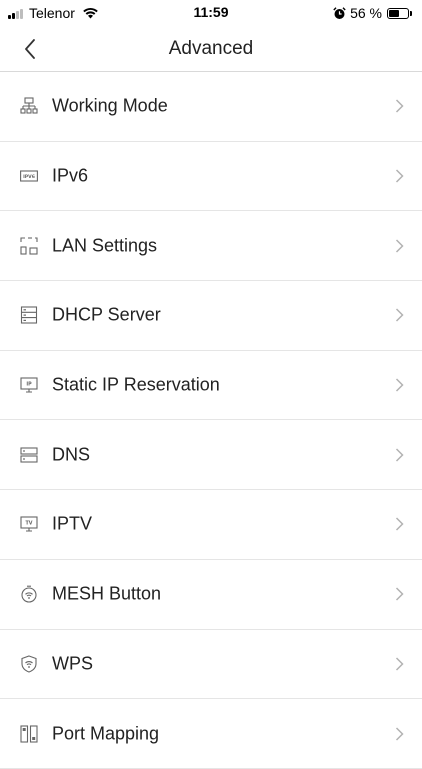 The width and height of the screenshot is (422, 769). I want to click on battery-level, so click(394, 13).